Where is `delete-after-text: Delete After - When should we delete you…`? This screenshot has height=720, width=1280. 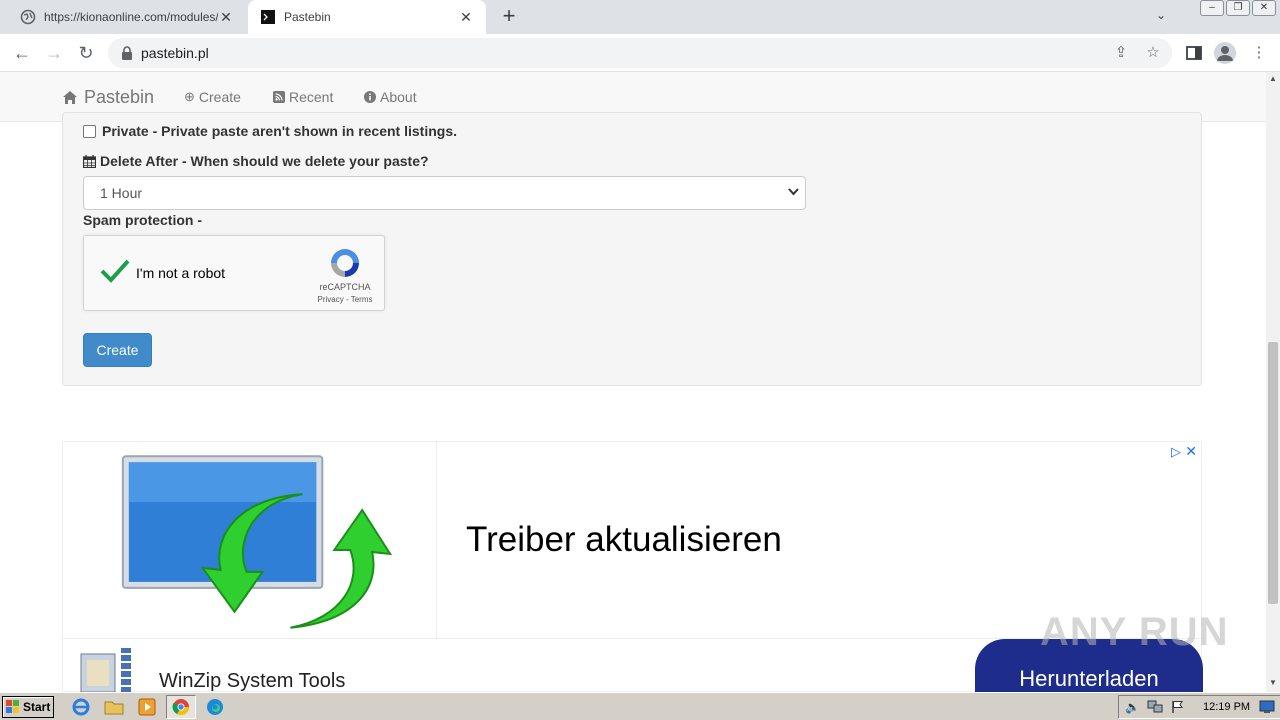 delete-after-text: Delete After - When should we delete you… is located at coordinates (264, 161).